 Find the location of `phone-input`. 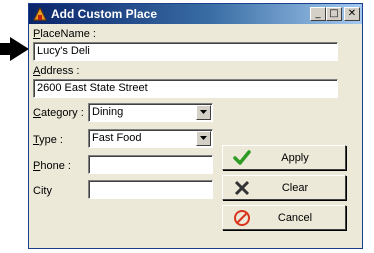

phone-input is located at coordinates (150, 164).